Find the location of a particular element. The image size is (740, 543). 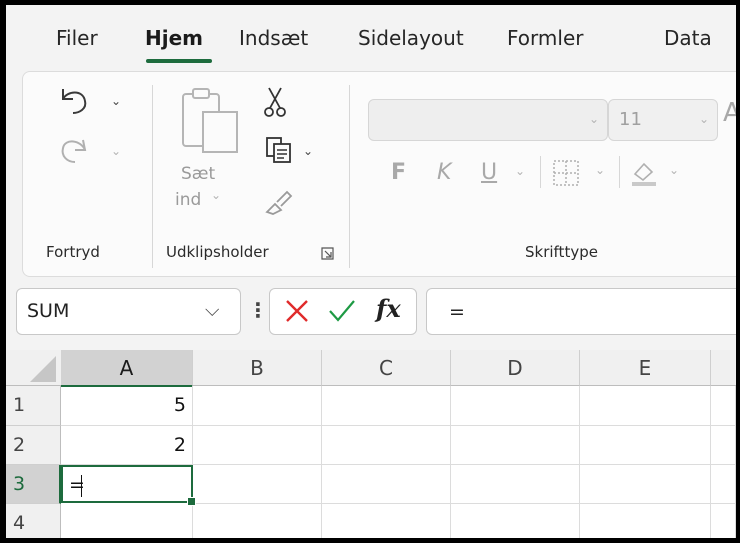

redo-icon is located at coordinates (74, 151).